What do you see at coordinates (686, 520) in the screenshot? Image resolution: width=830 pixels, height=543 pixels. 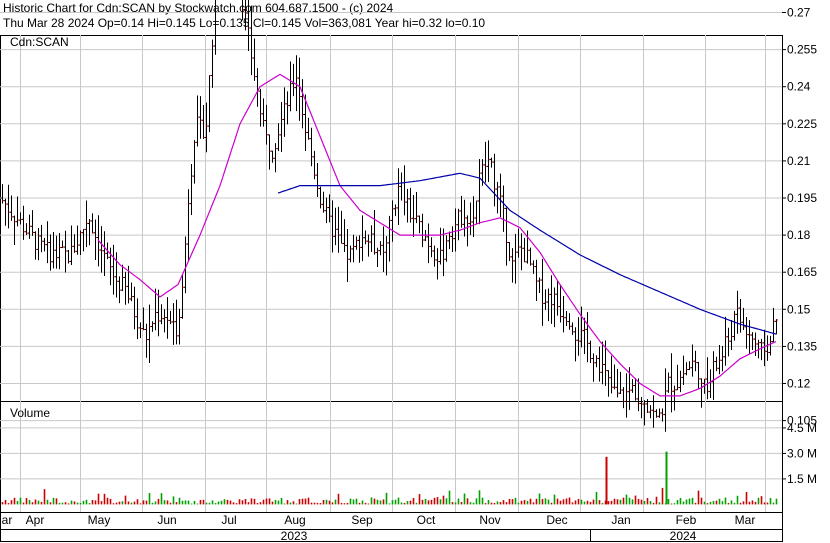 I see `month-label: Feb` at bounding box center [686, 520].